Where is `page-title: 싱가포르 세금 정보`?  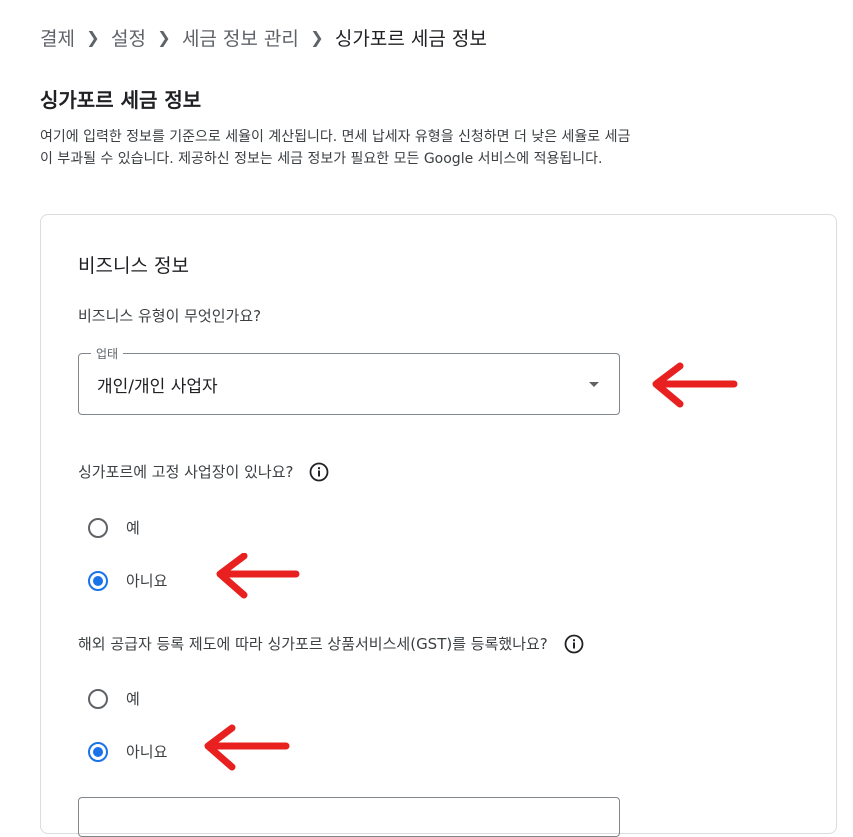
page-title: 싱가포르 세금 정보 is located at coordinates (121, 100).